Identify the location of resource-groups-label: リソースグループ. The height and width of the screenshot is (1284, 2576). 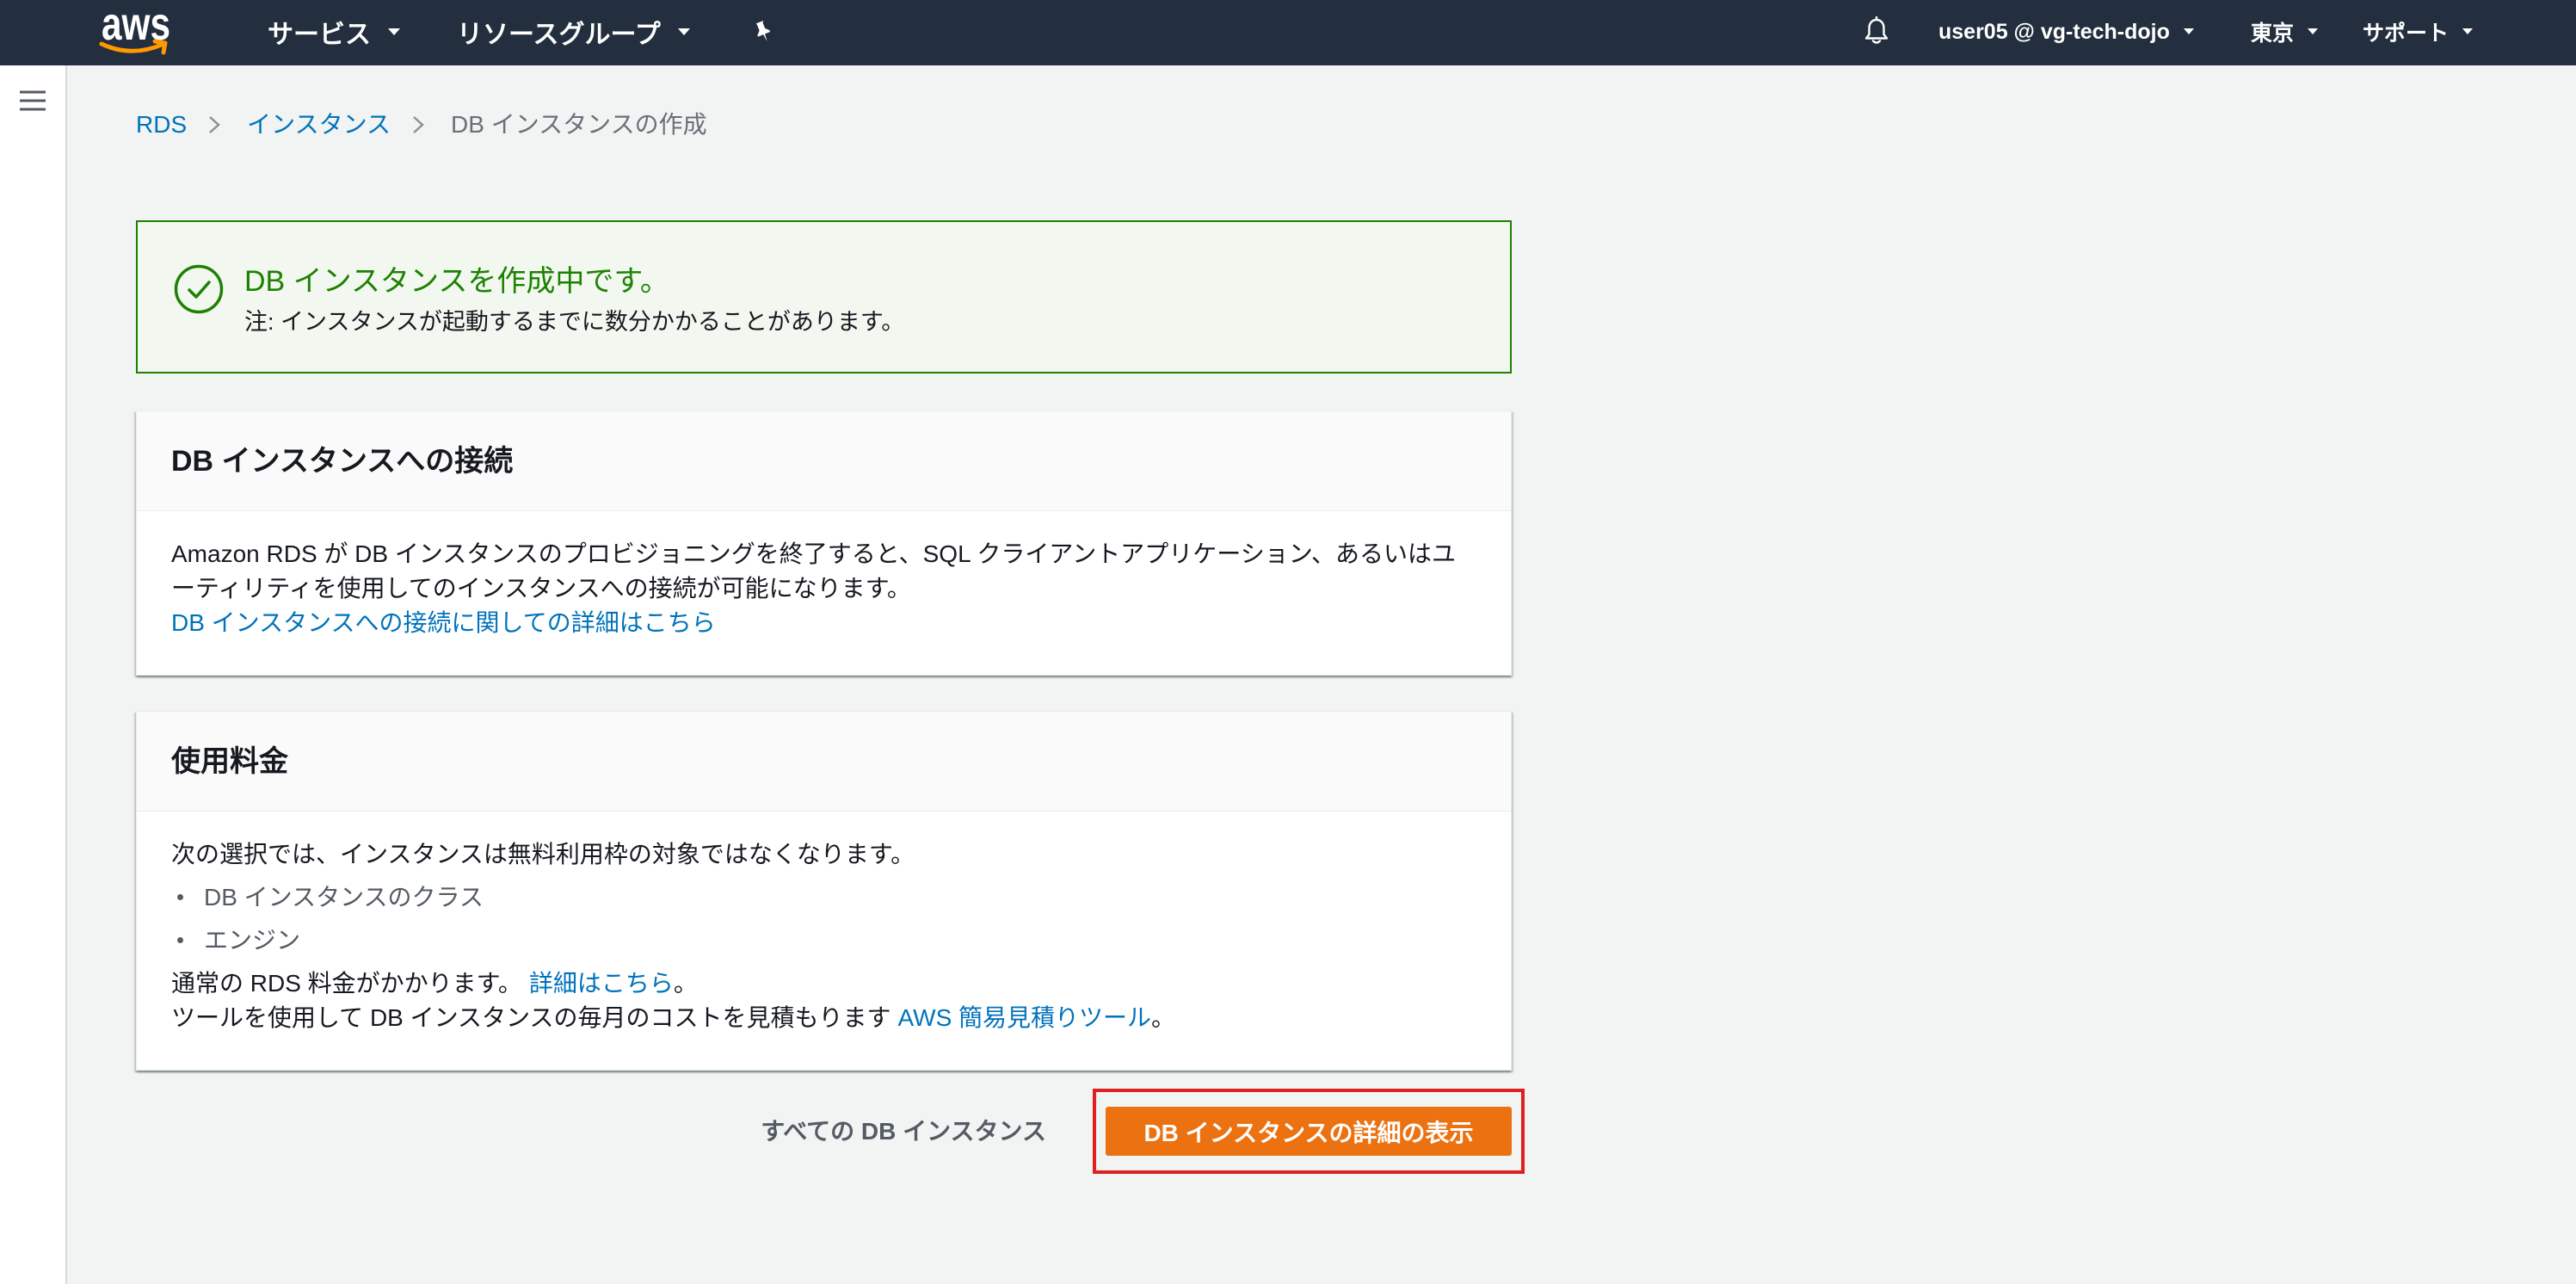
(559, 35).